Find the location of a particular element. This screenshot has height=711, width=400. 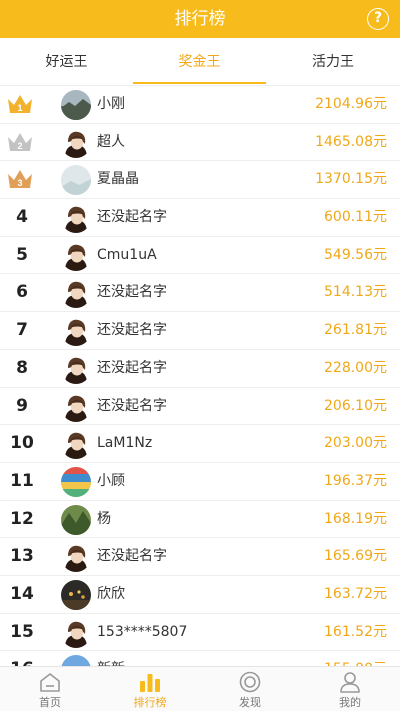

ranking-row: 13 还没起名字 165.69元 is located at coordinates (200, 557).